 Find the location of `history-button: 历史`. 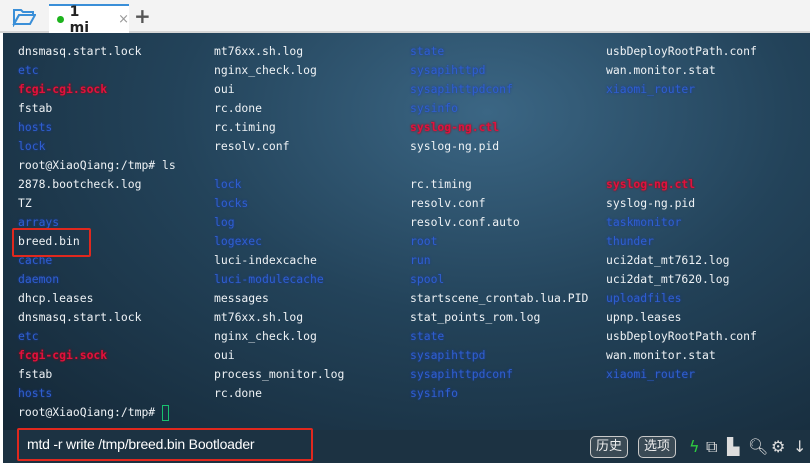

history-button: 历史 is located at coordinates (609, 447).